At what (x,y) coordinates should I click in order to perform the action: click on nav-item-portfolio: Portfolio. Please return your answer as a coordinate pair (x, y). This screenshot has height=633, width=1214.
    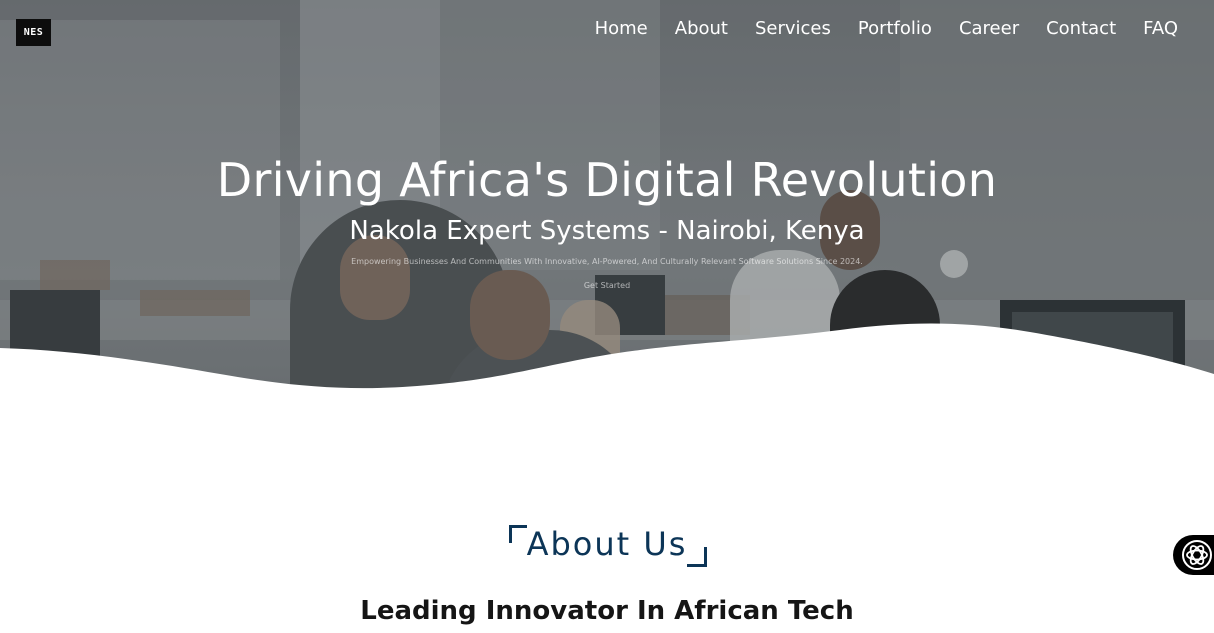
    Looking at the image, I should click on (895, 29).